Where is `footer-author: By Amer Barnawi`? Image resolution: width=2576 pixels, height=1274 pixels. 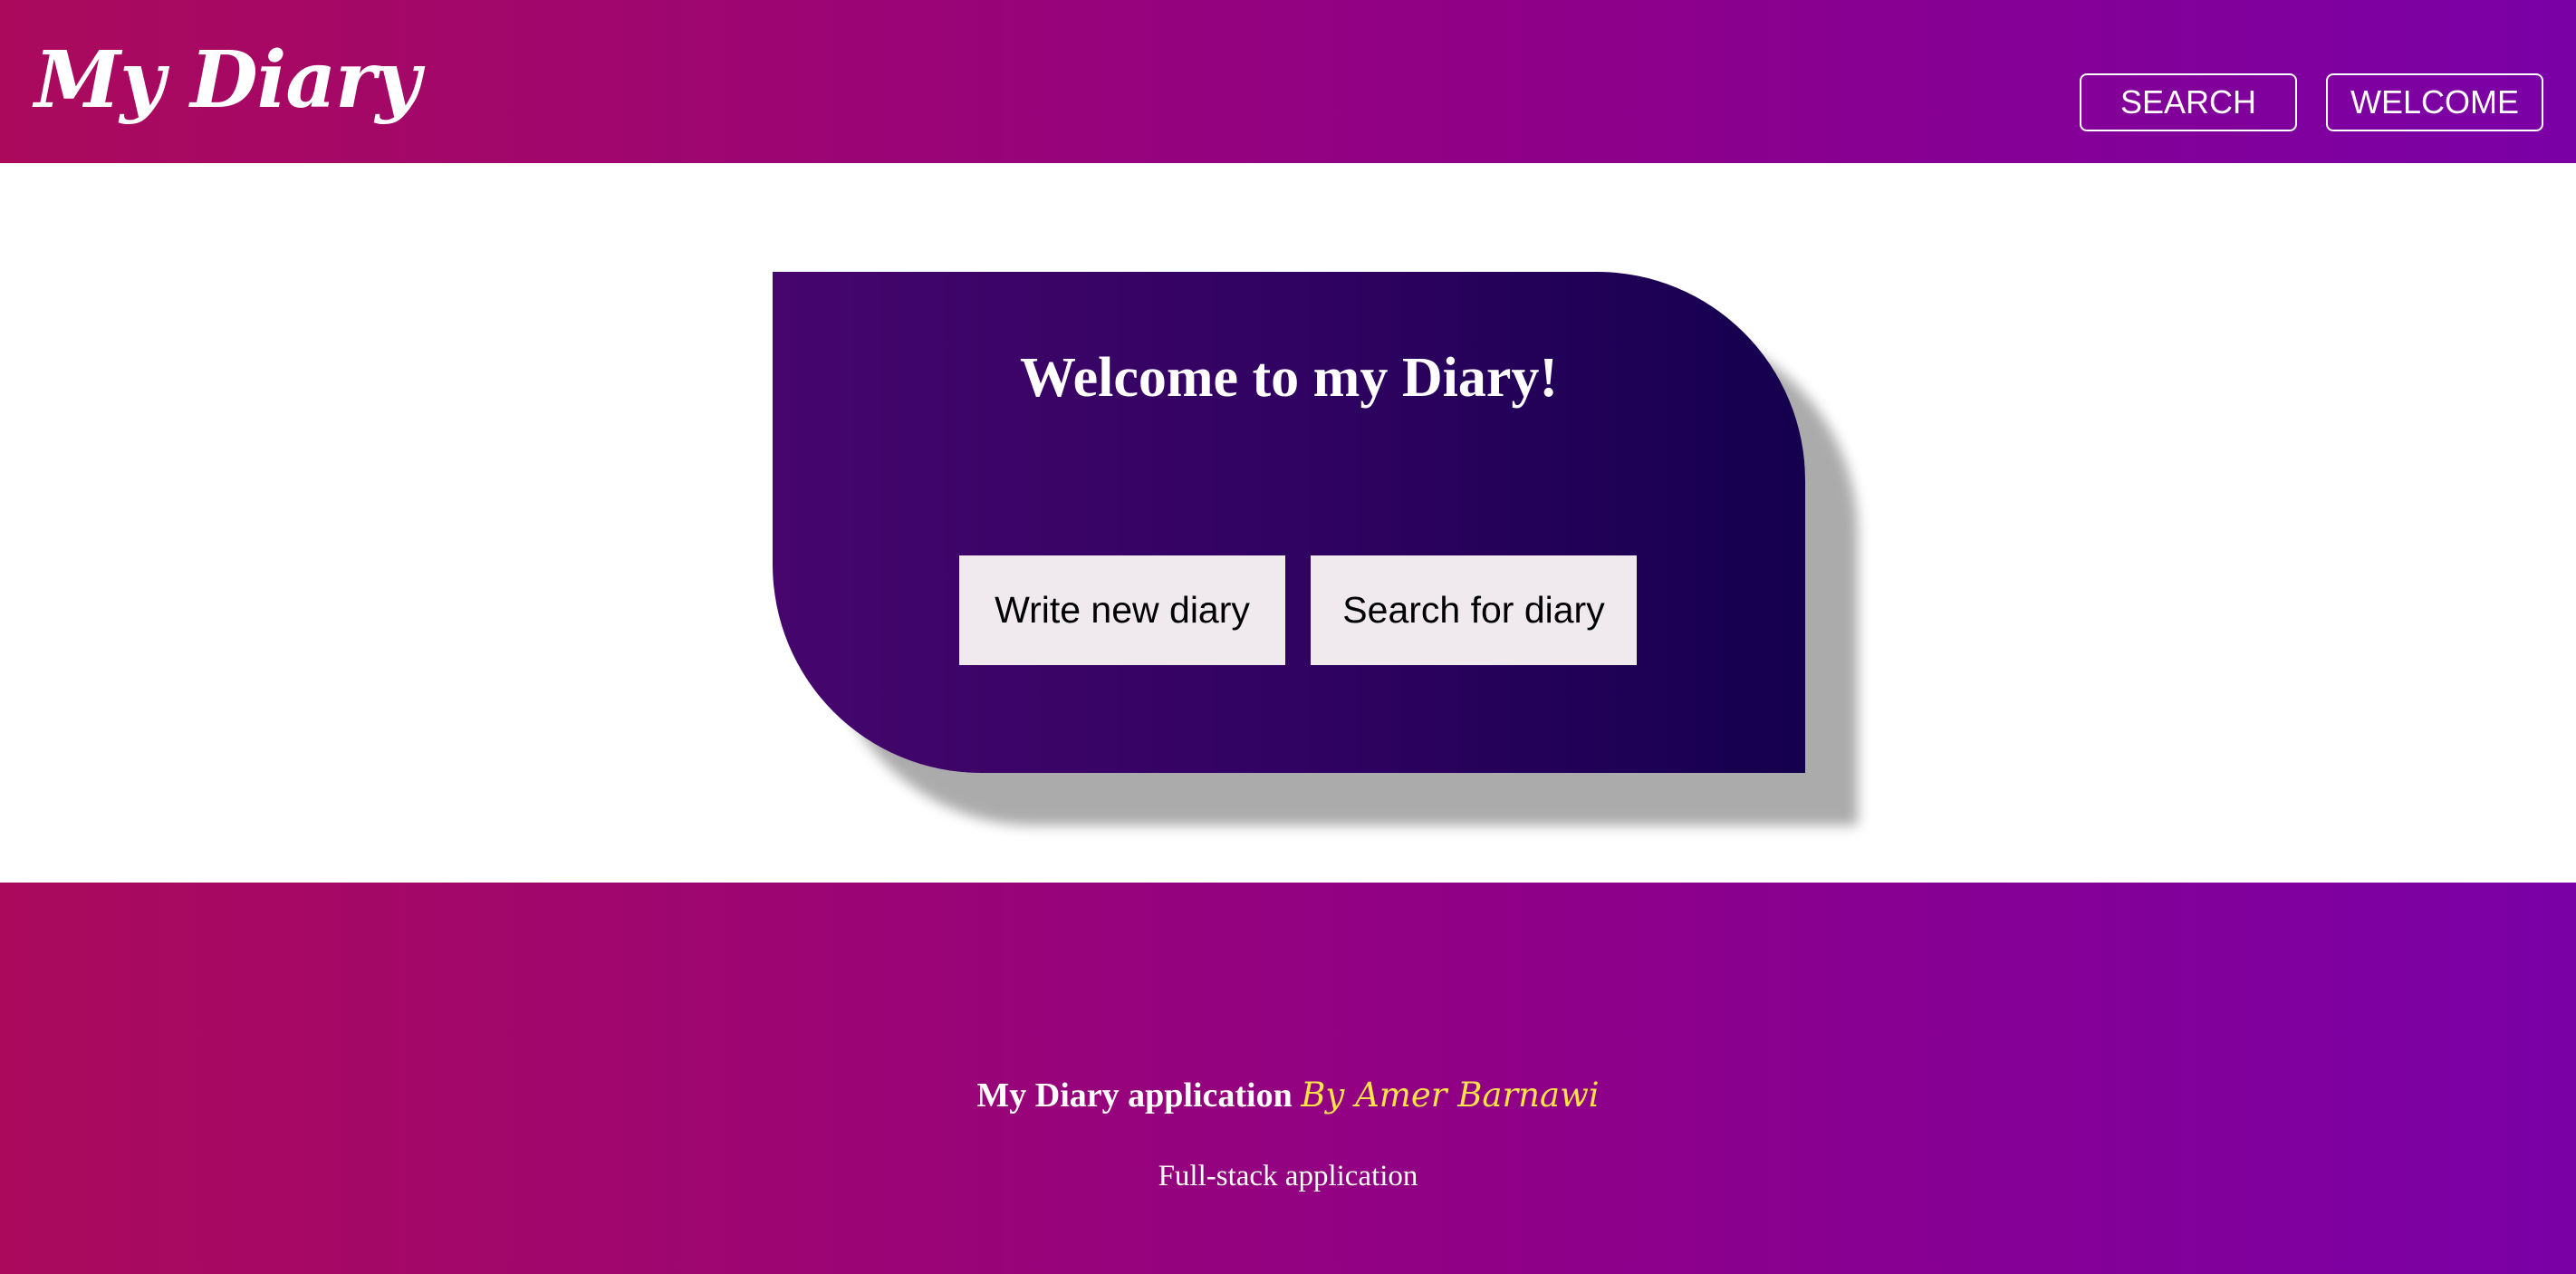
footer-author: By Amer Barnawi is located at coordinates (1450, 1095).